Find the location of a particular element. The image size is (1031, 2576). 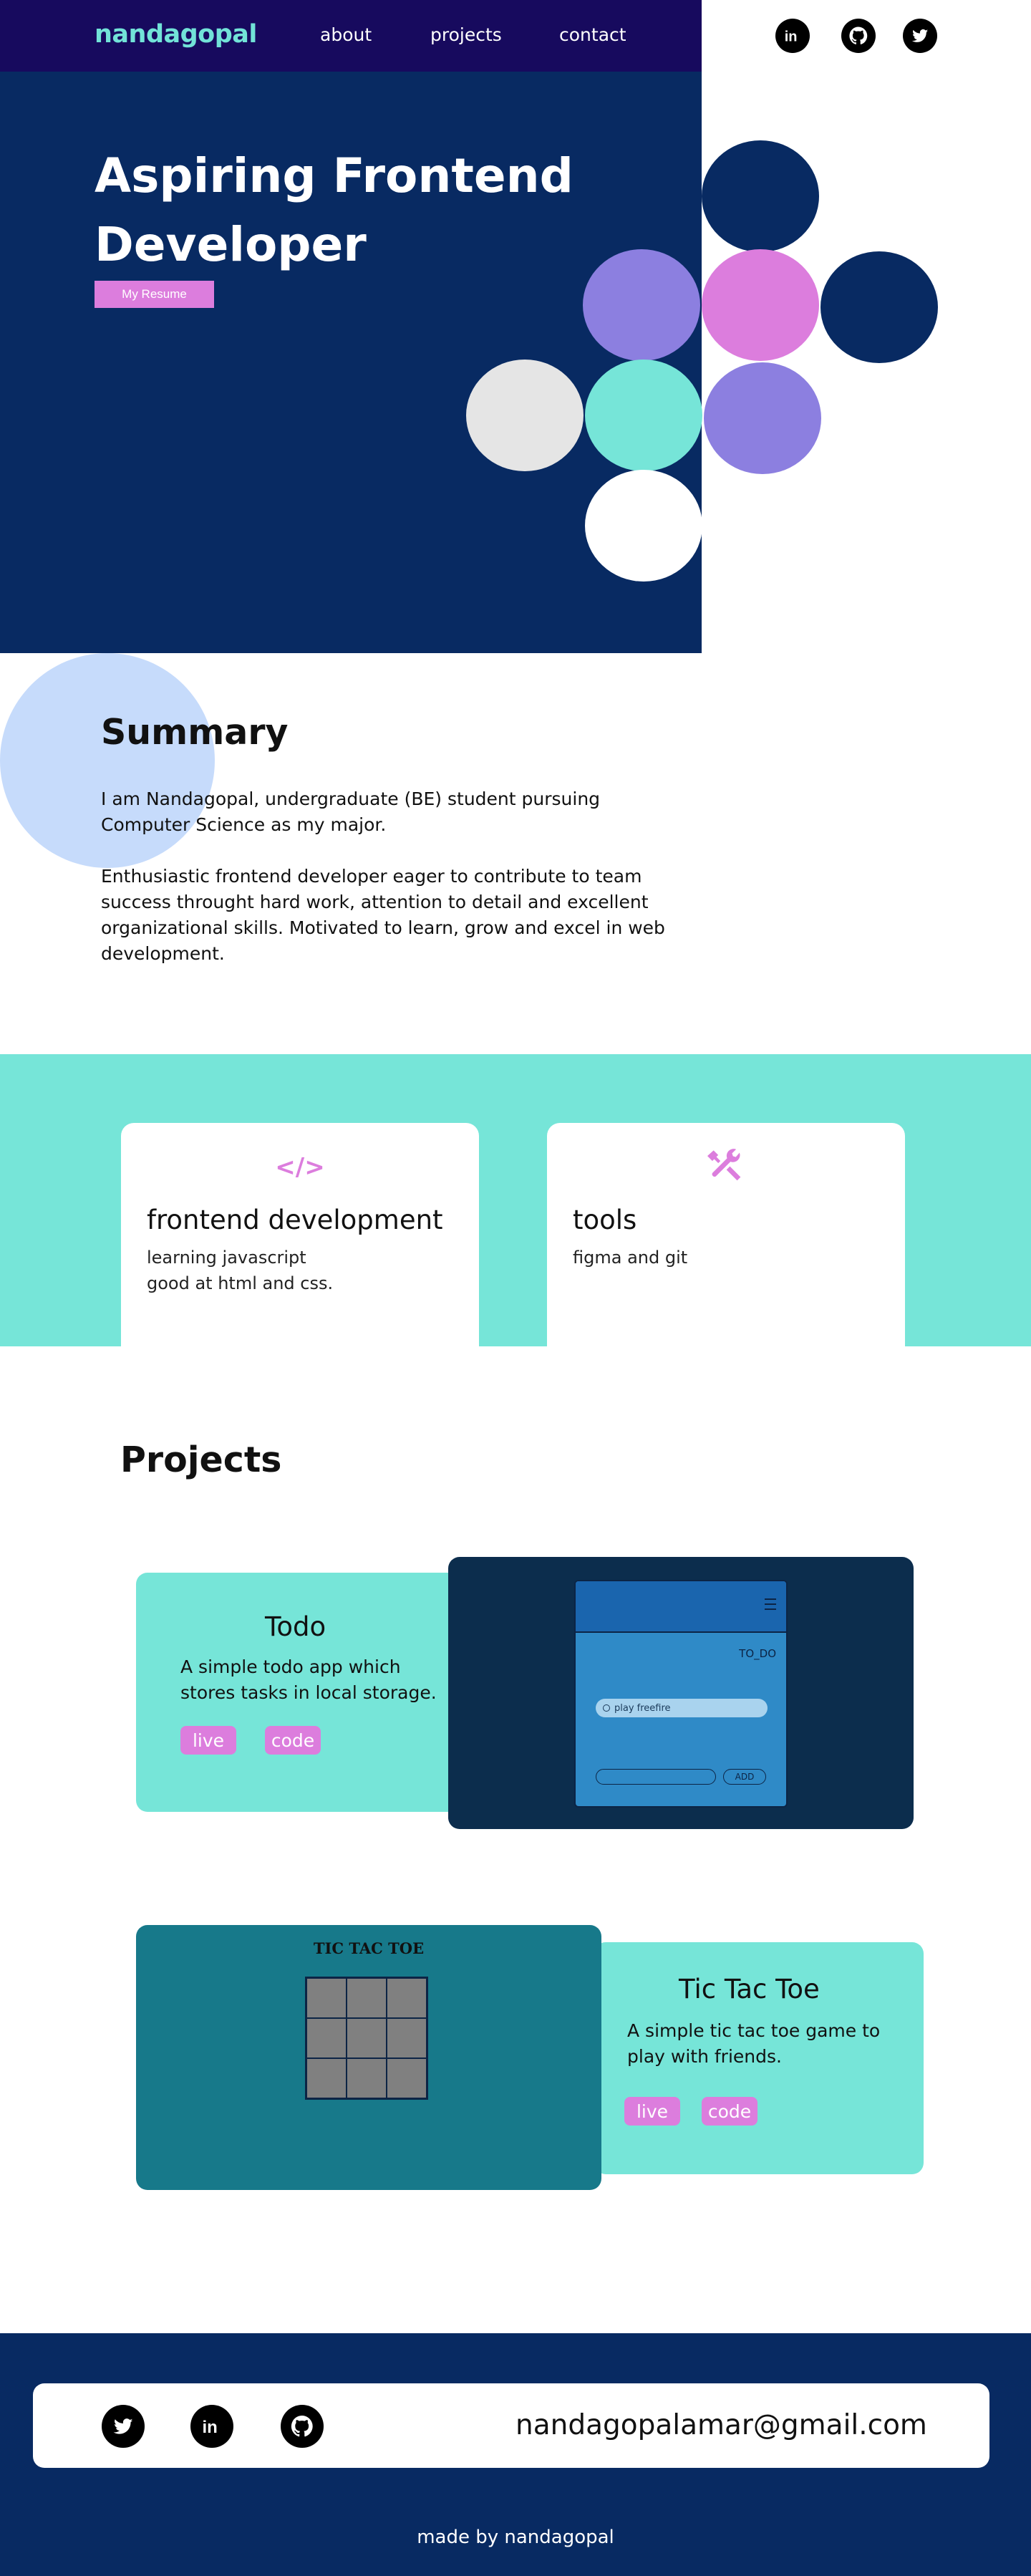

tools-icon is located at coordinates (726, 1170).